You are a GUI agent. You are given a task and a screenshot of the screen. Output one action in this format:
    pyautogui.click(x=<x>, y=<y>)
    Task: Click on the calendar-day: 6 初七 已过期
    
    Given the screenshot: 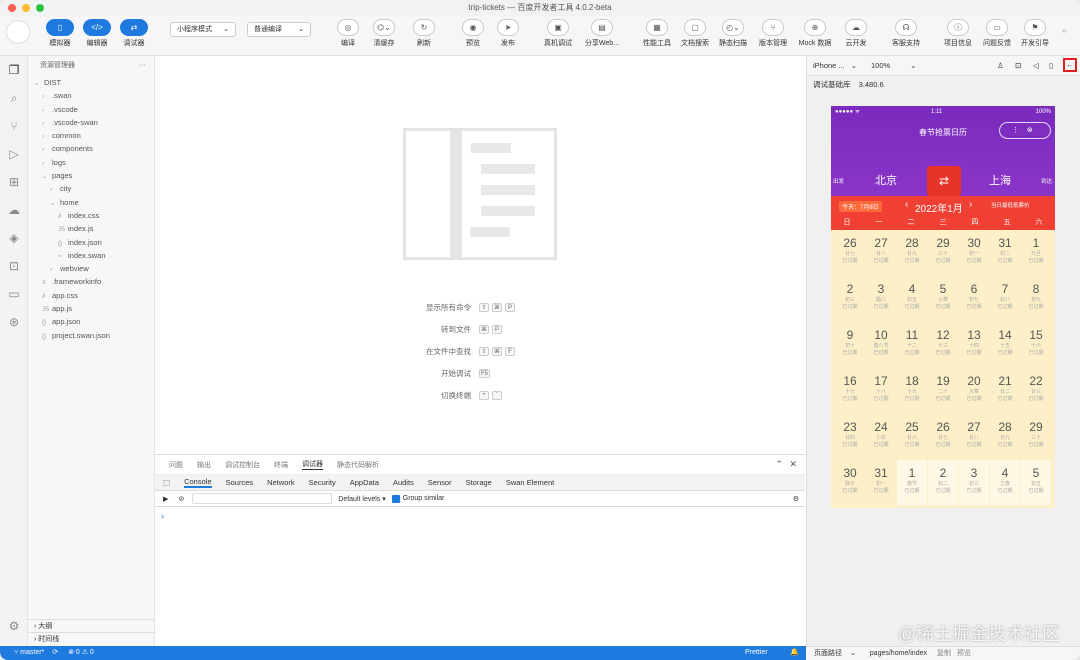 What is the action you would take?
    pyautogui.click(x=974, y=298)
    